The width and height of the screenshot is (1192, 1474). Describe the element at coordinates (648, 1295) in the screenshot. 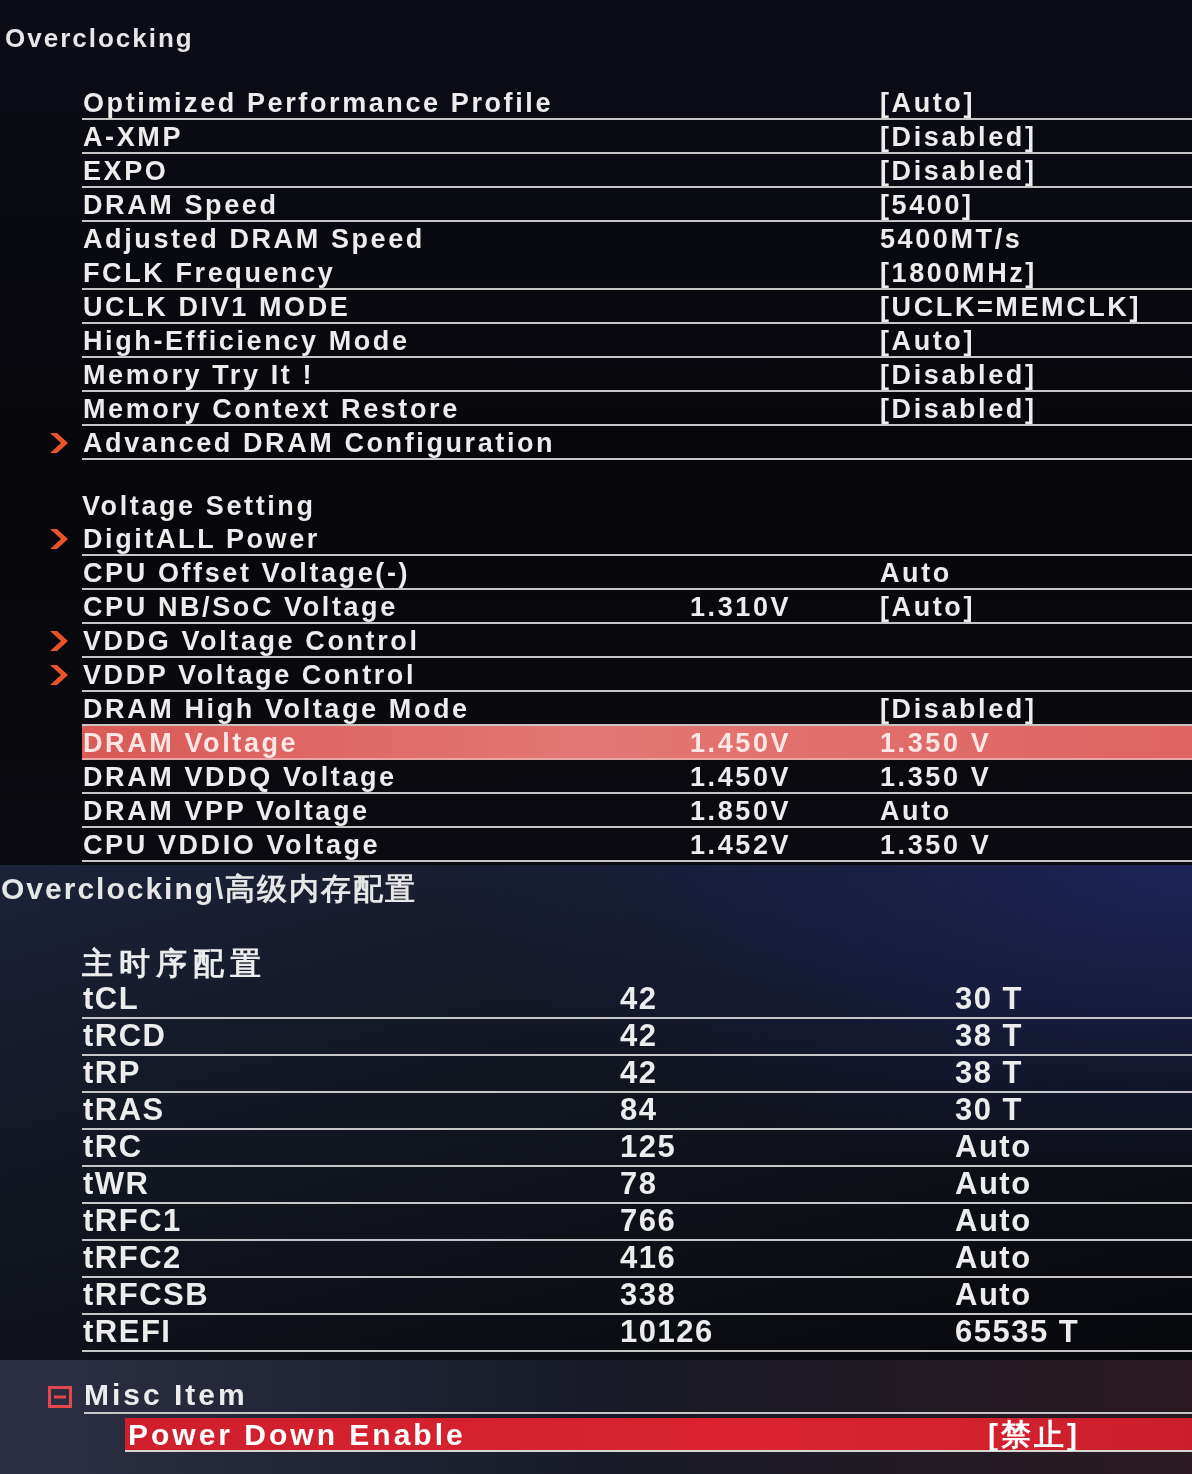

I see `current-reading: 338` at that location.